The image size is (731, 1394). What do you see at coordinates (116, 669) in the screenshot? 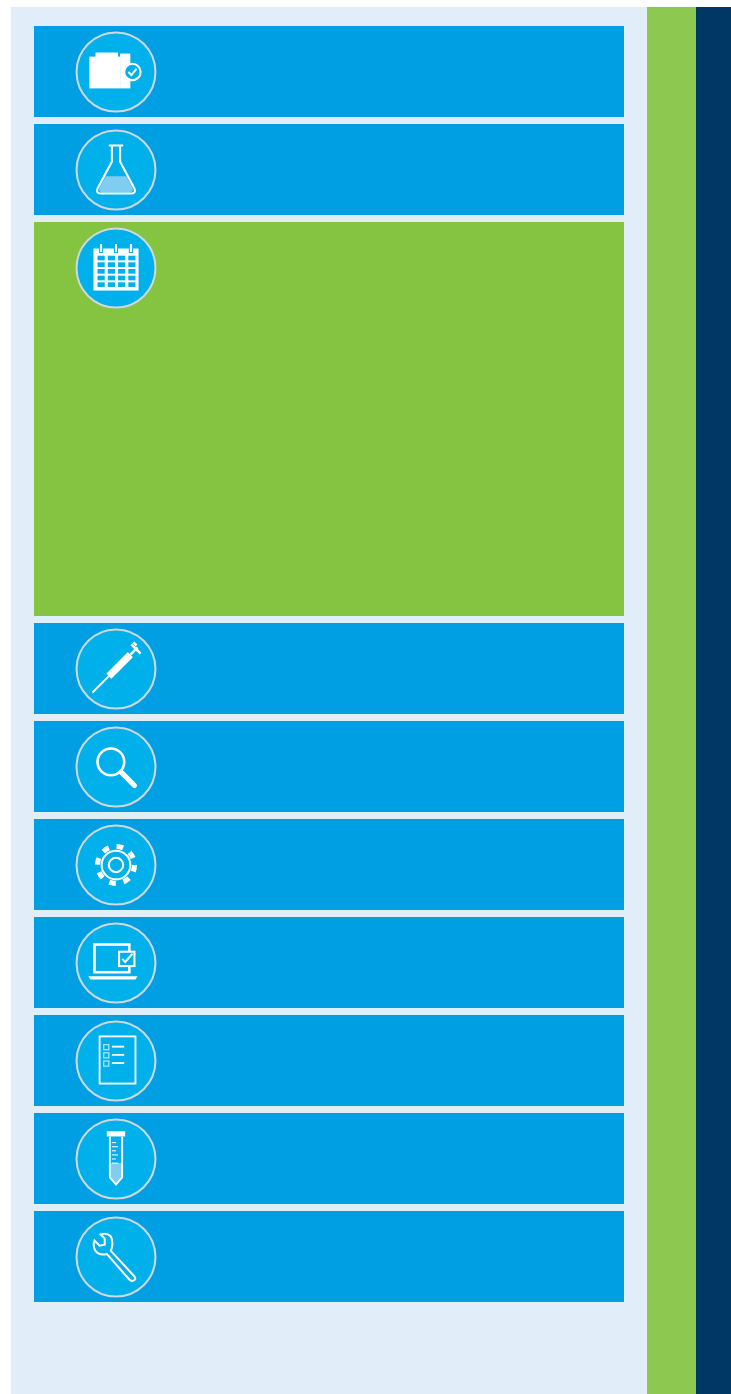
I see `pipette-icon` at bounding box center [116, 669].